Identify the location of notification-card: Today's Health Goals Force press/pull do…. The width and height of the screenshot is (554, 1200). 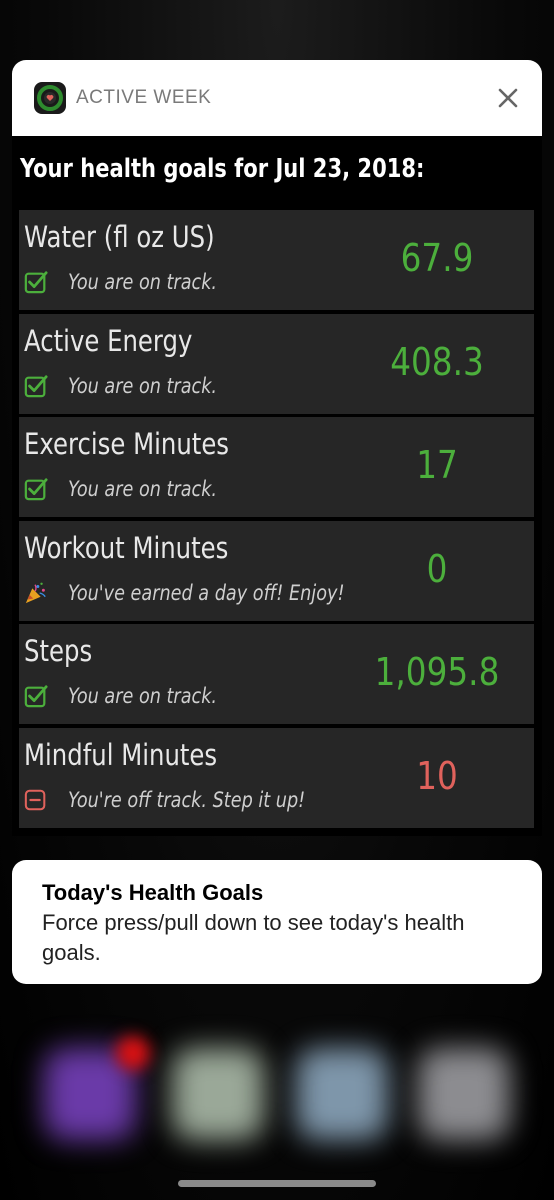
(277, 922).